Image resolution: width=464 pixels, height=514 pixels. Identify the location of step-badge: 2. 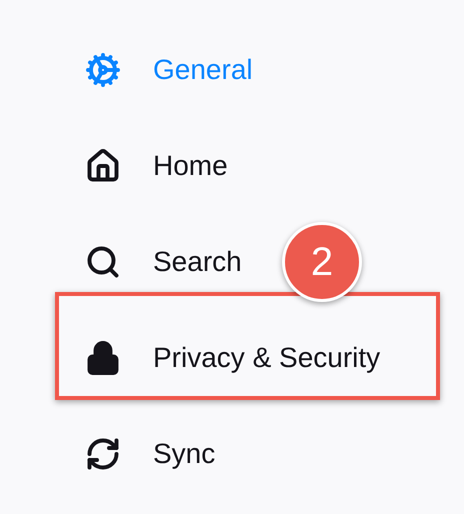
(322, 262).